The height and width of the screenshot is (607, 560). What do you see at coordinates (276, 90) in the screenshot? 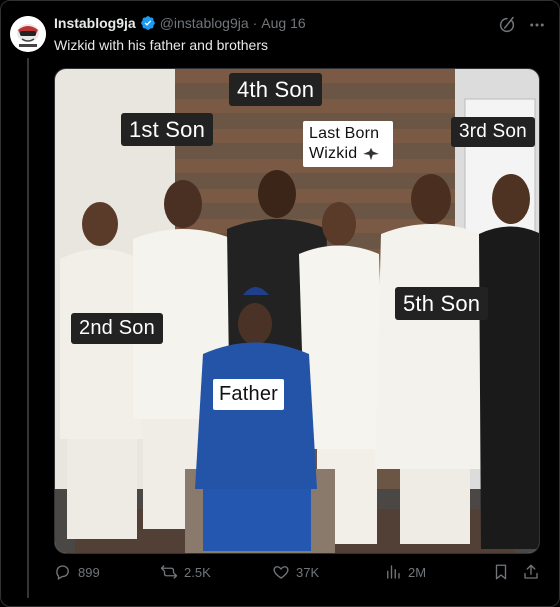
I see `label-fourth-son: 4th Son` at bounding box center [276, 90].